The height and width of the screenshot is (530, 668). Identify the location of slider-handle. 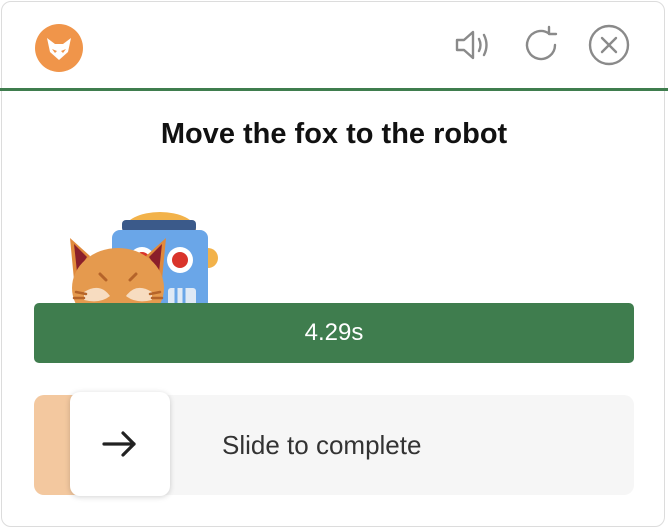
(120, 444).